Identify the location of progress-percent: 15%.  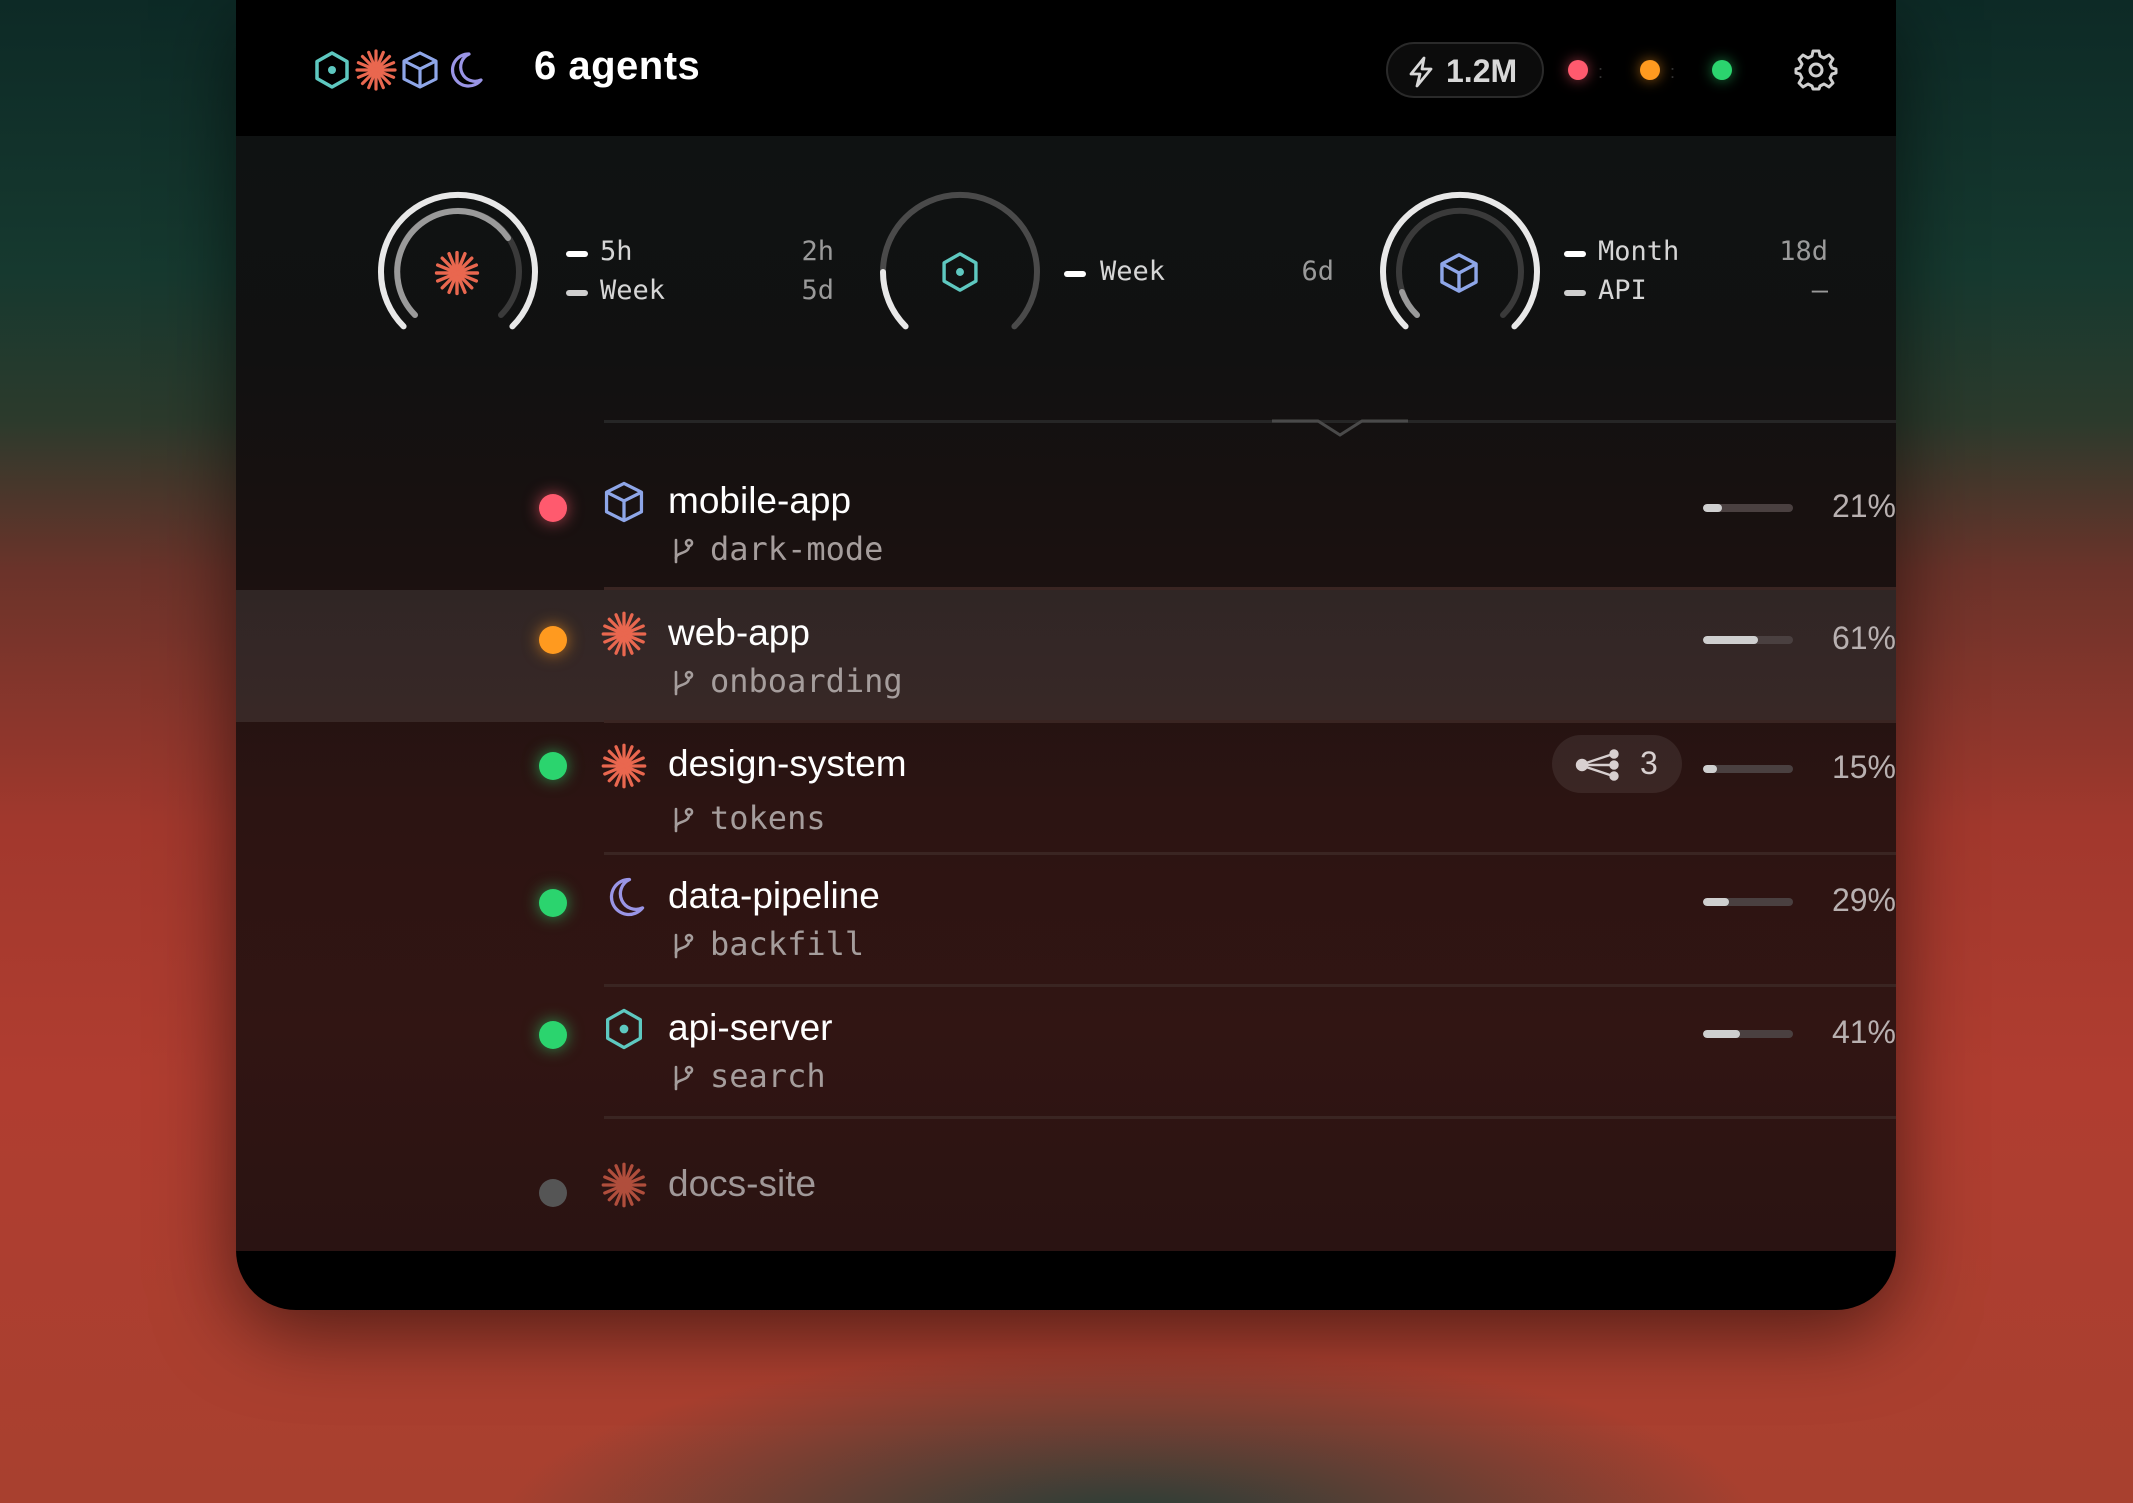
(1863, 767).